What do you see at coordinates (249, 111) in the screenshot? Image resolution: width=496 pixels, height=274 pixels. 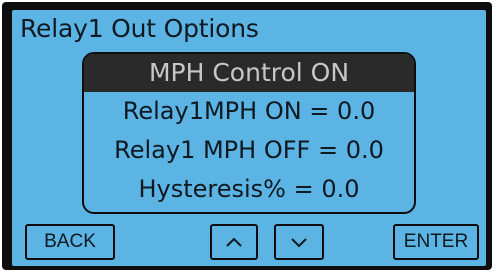 I see `relay1-mph-on-setting: Relay1MPH ON = 0.0` at bounding box center [249, 111].